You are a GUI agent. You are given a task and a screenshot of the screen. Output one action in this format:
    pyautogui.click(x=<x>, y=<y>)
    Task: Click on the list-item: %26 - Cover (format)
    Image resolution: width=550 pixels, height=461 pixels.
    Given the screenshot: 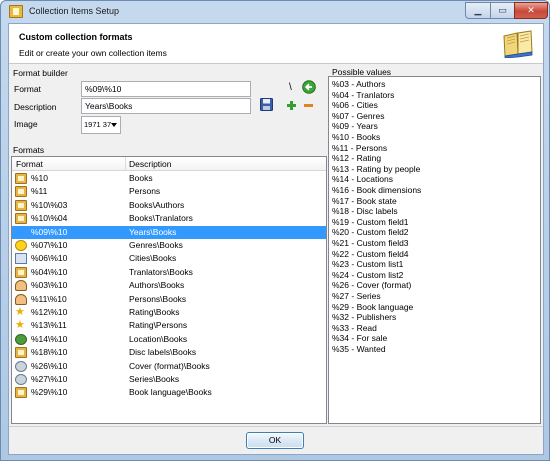 What is the action you would take?
    pyautogui.click(x=371, y=285)
    